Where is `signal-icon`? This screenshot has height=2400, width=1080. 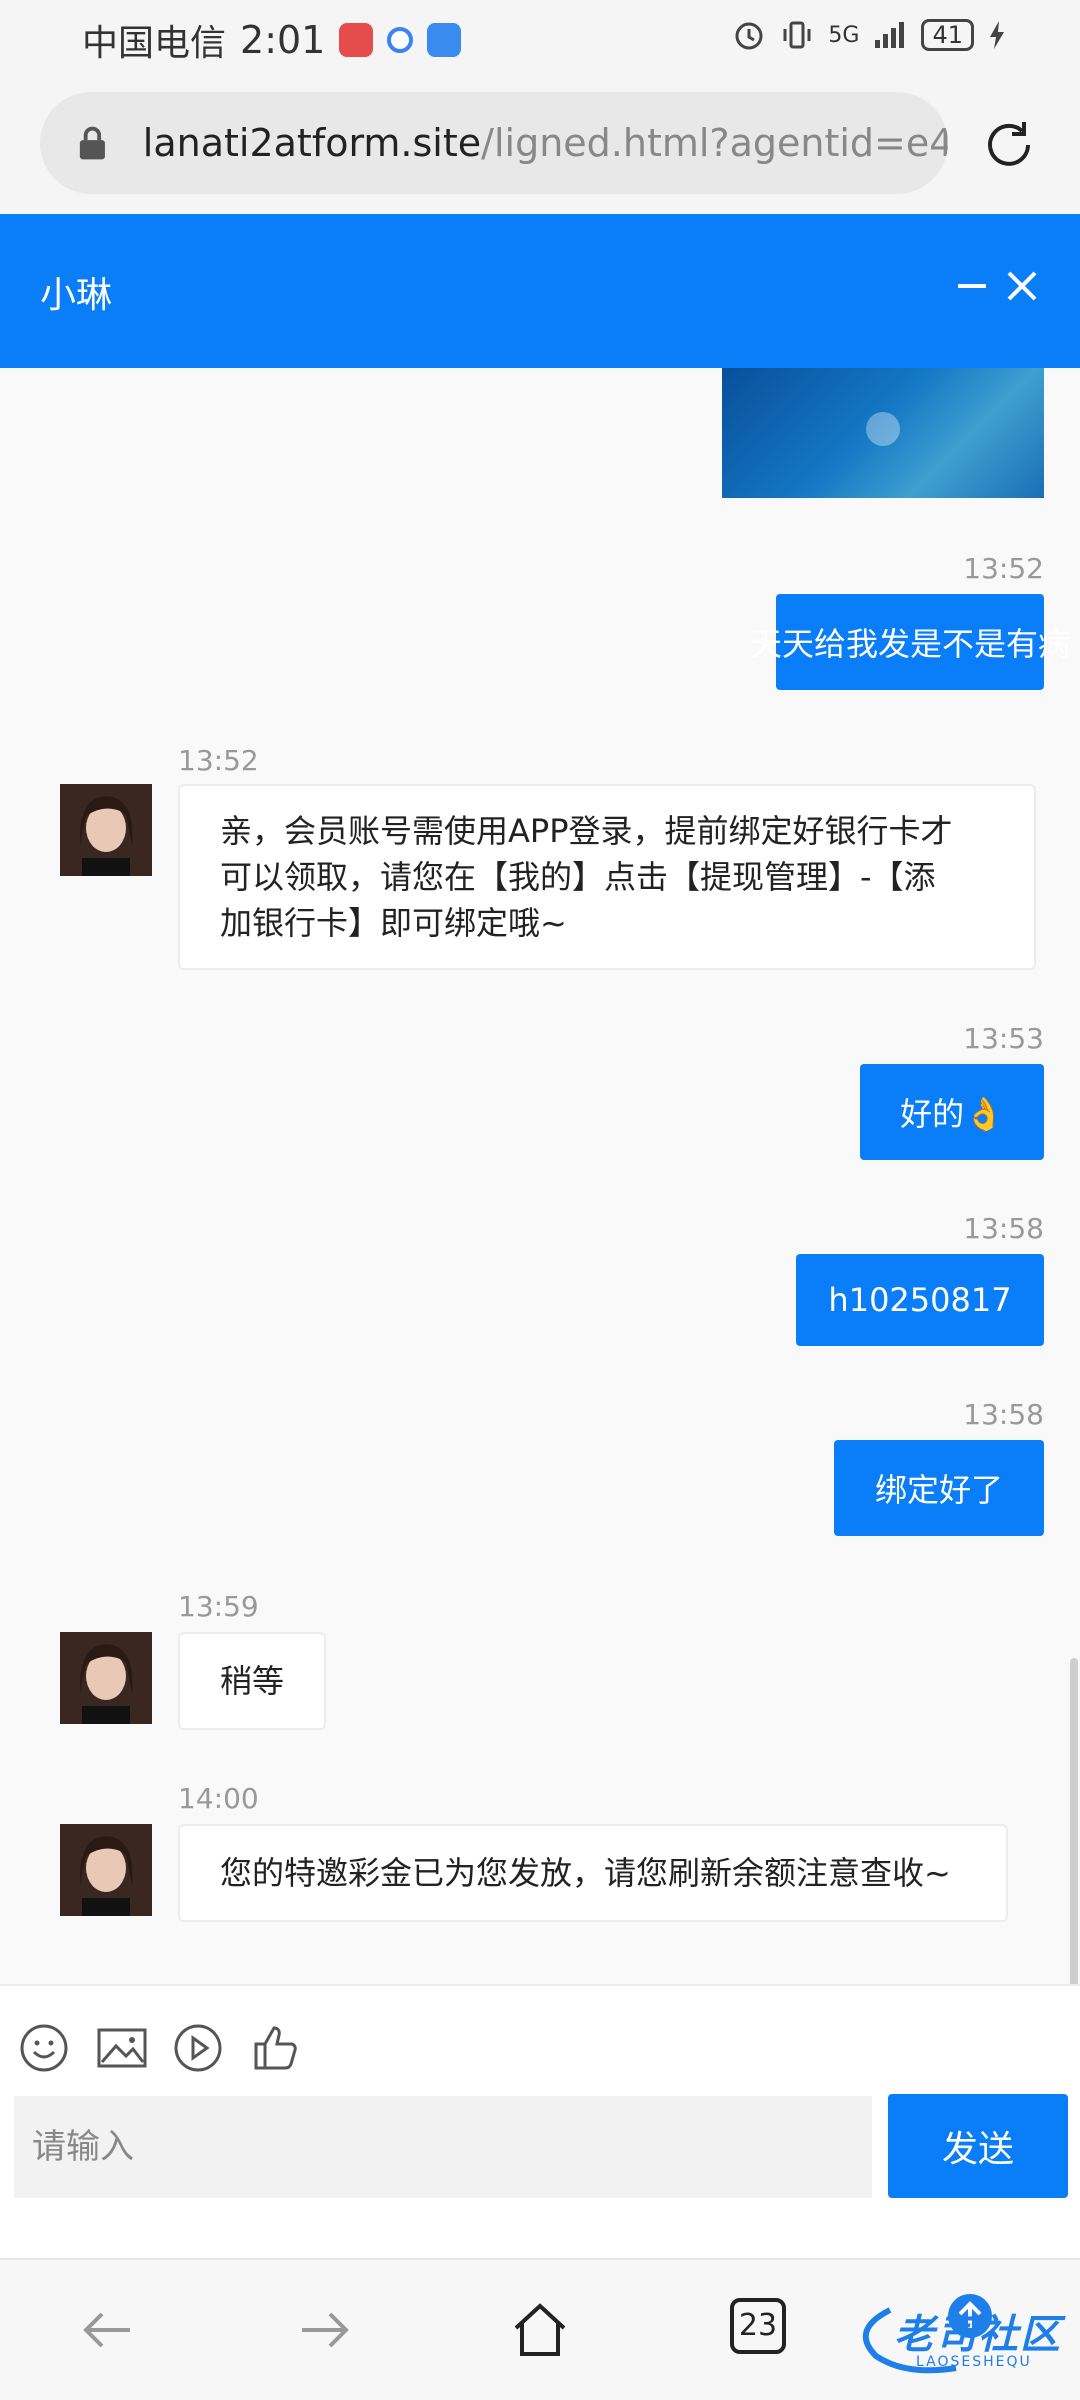 signal-icon is located at coordinates (890, 35).